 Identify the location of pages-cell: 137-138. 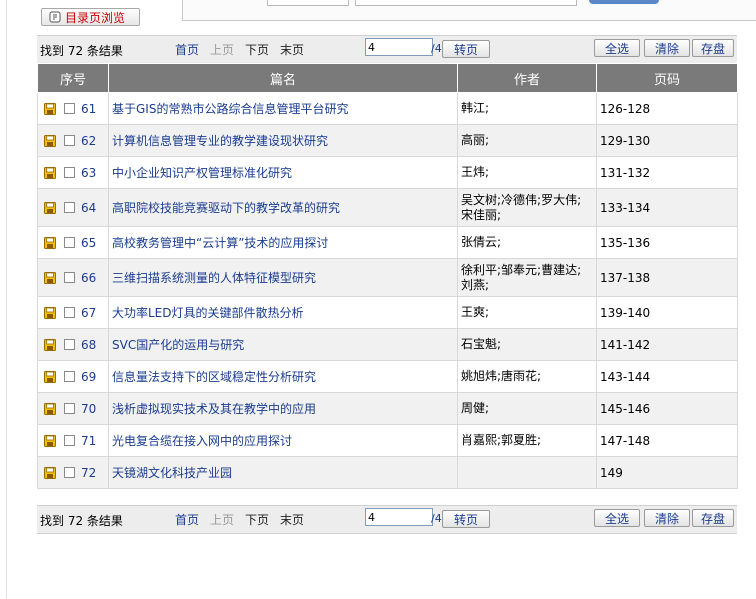
(667, 277).